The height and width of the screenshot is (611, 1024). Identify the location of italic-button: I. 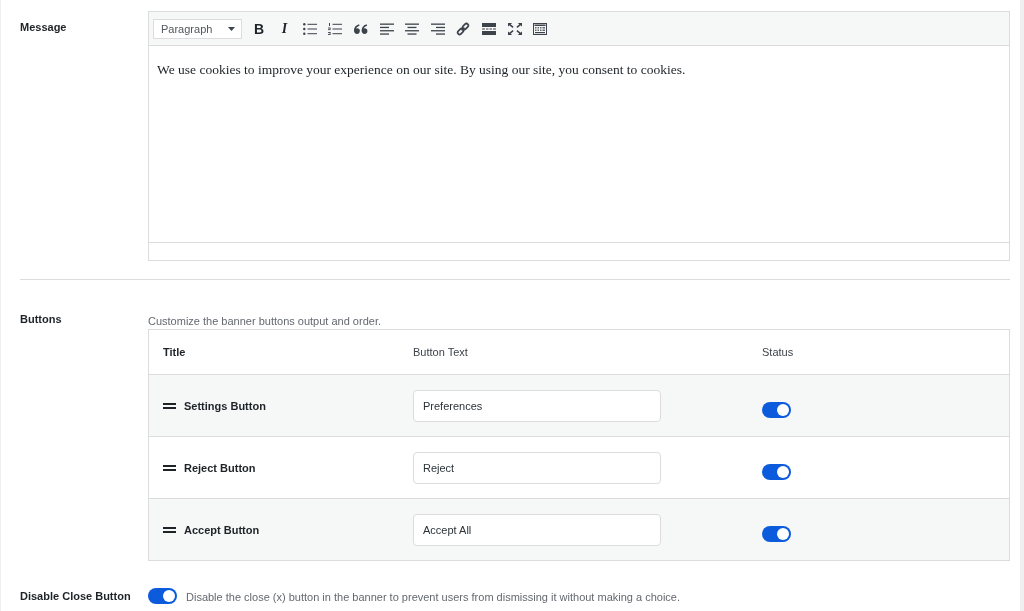
(284, 28).